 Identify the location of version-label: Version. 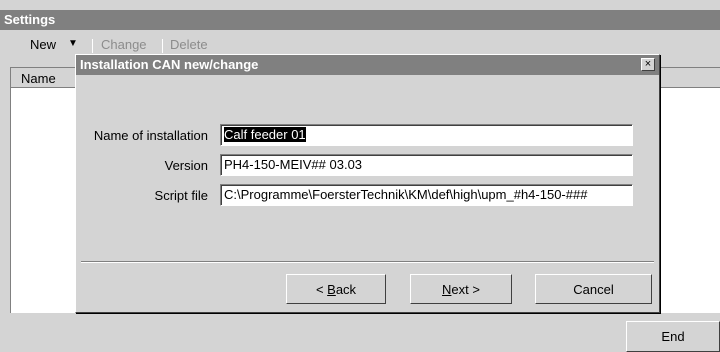
(186, 165).